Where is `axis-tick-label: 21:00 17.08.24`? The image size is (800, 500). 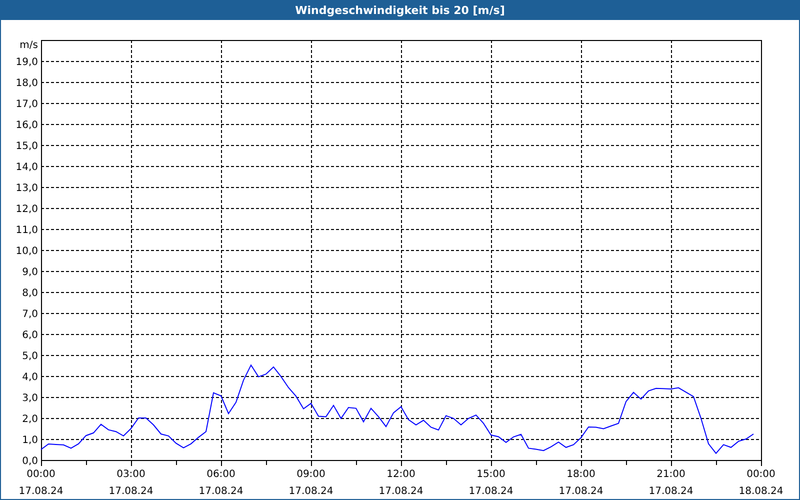
axis-tick-label: 21:00 17.08.24 is located at coordinates (671, 483).